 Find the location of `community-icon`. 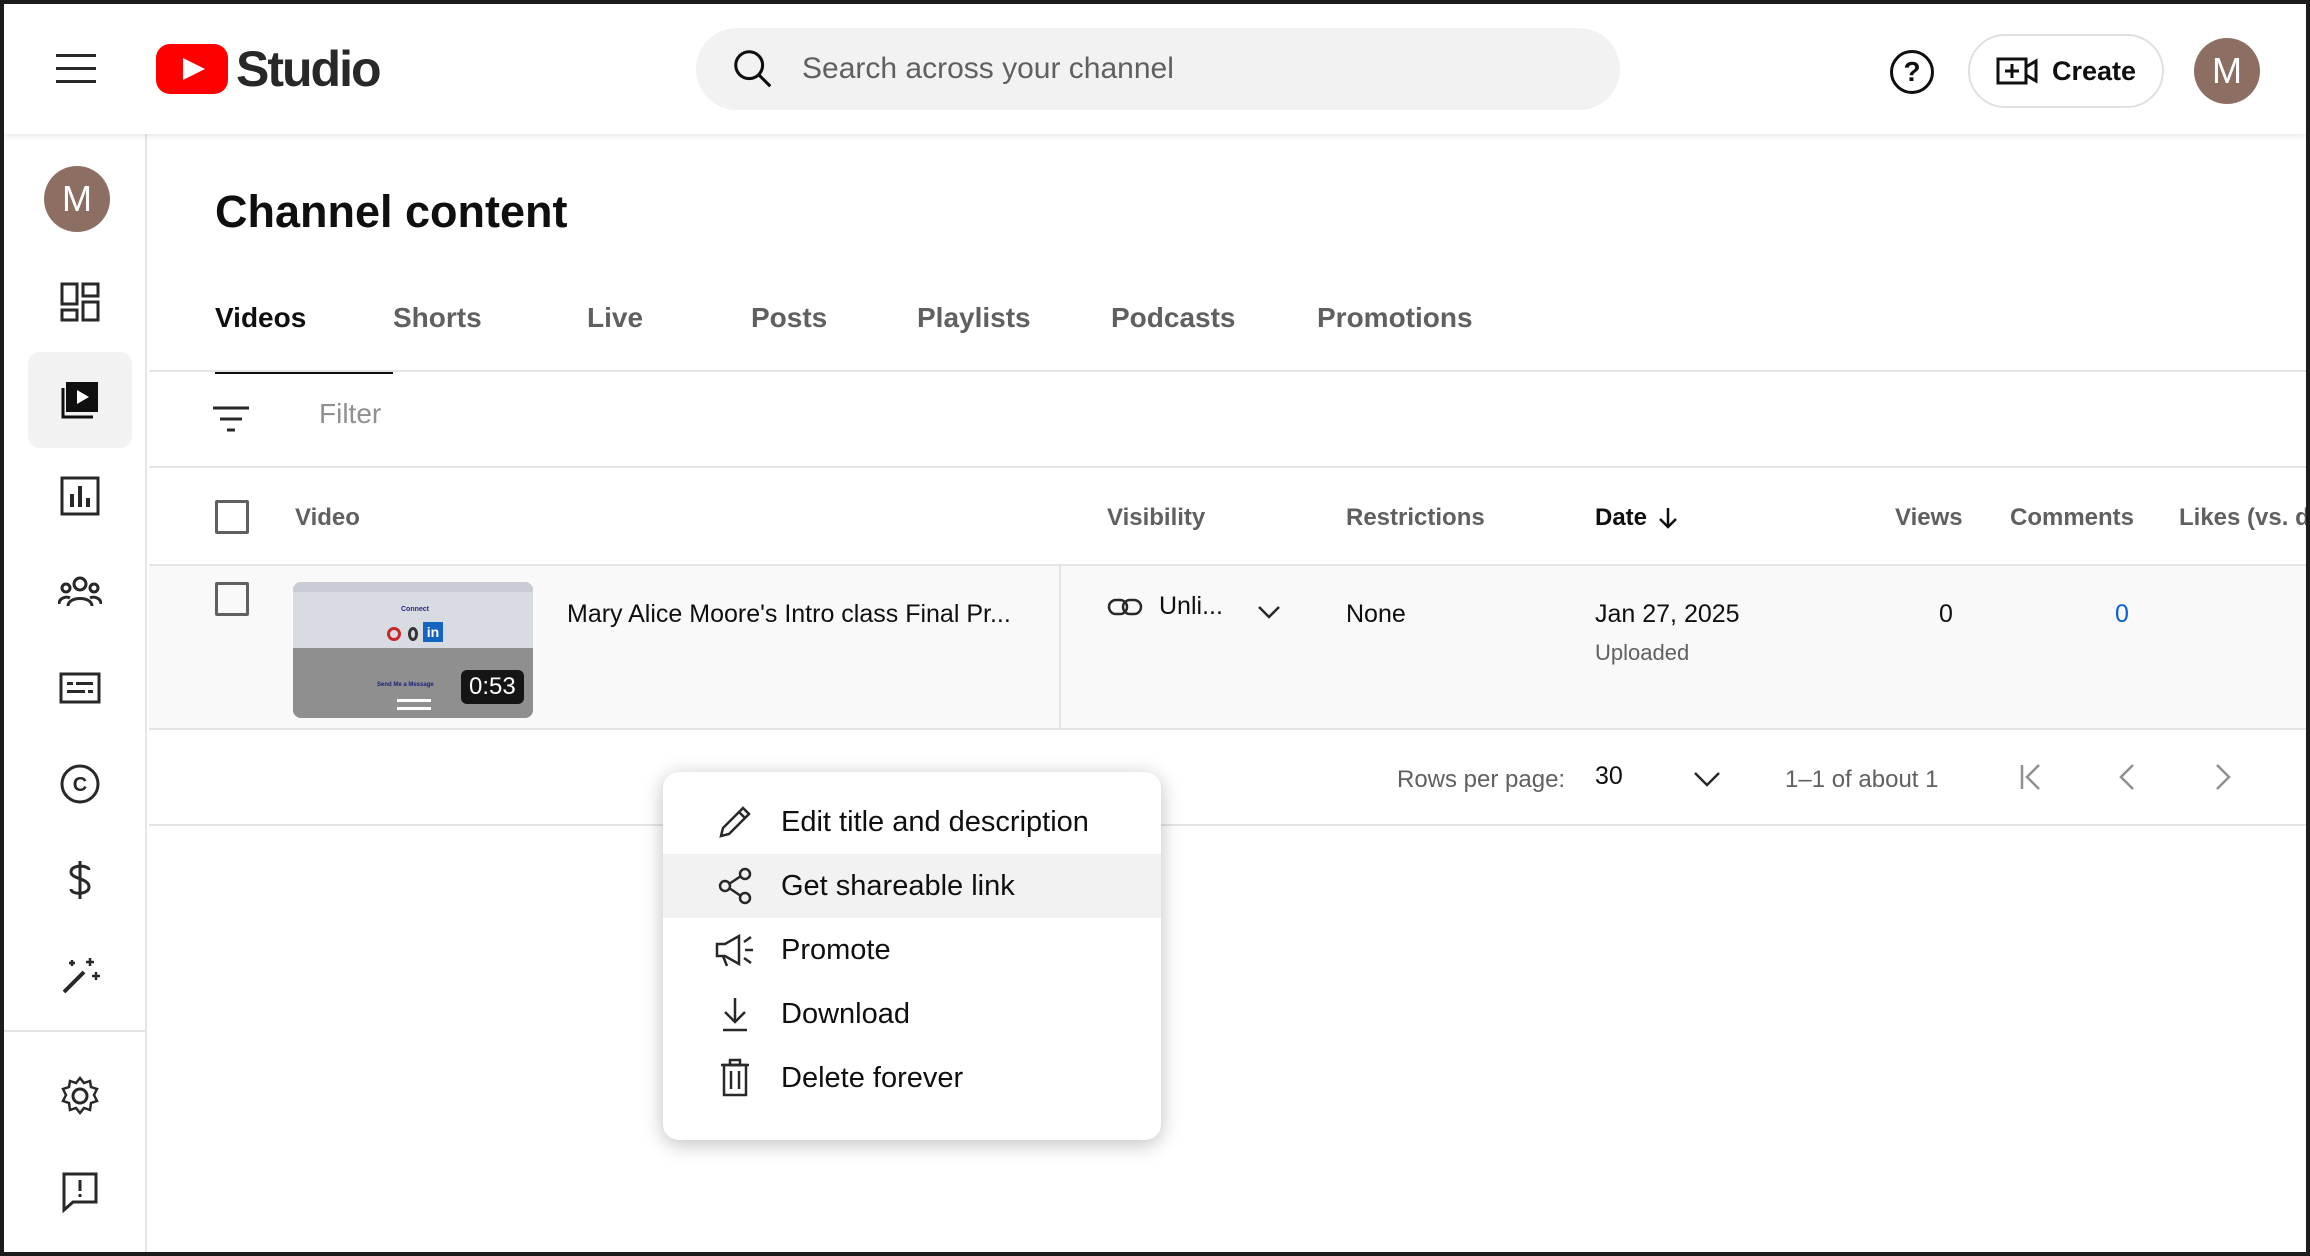

community-icon is located at coordinates (80, 591).